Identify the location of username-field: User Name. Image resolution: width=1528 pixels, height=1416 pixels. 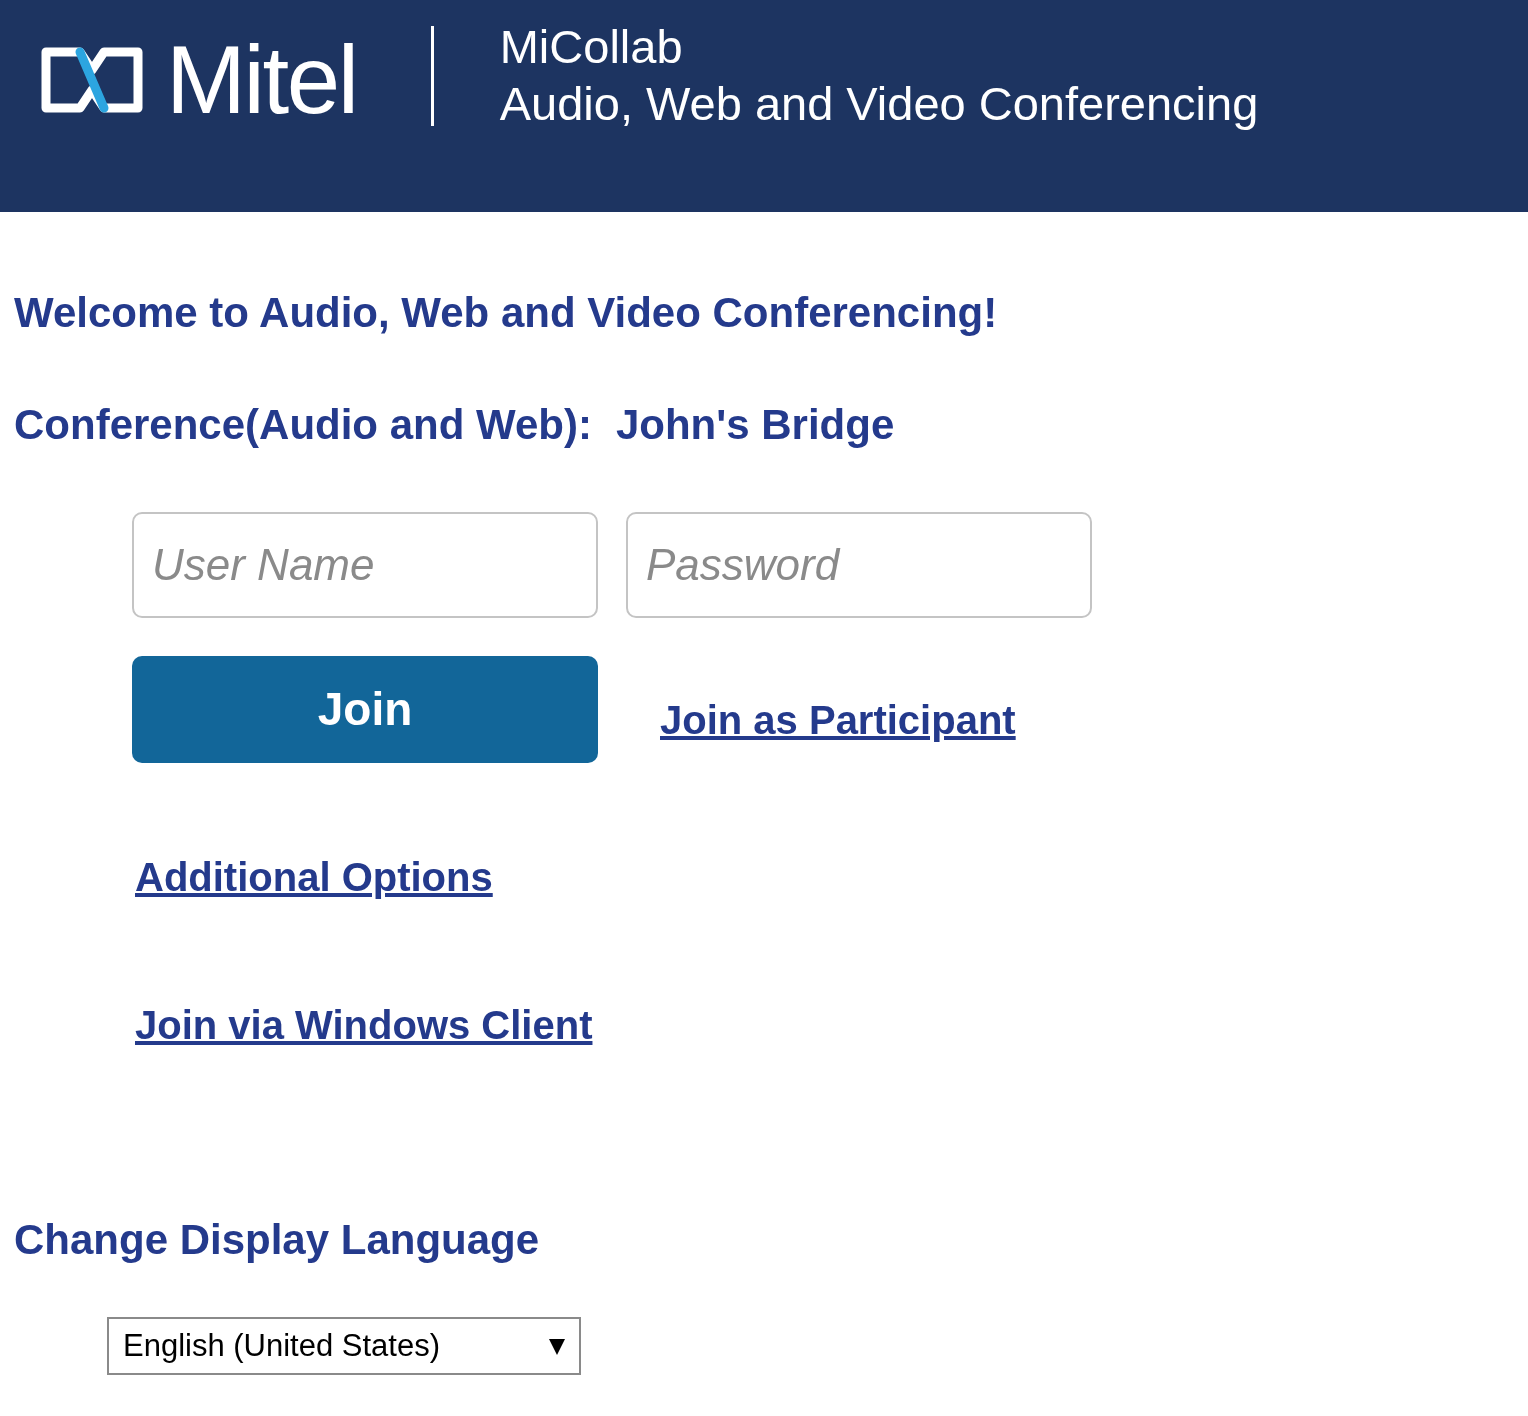
(365, 565).